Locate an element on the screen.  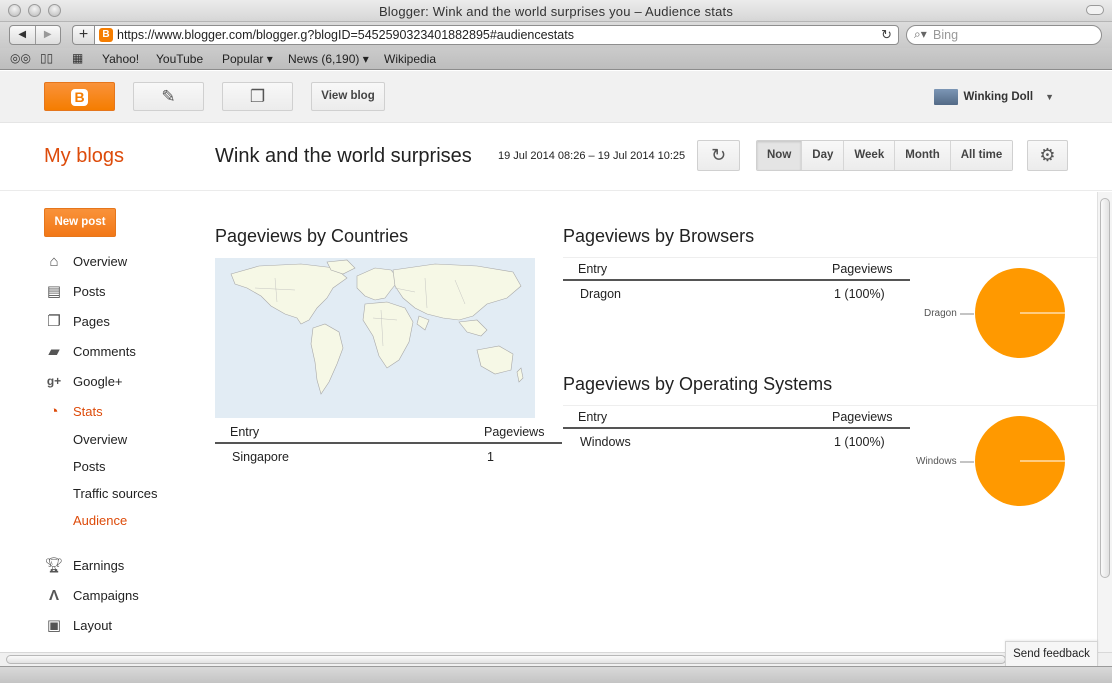
blogger-logo-button: B is located at coordinates (79, 96).